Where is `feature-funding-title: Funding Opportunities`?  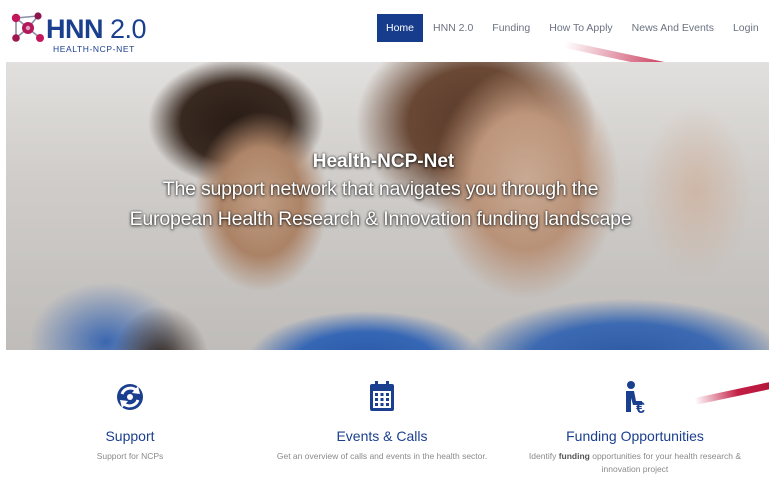
feature-funding-title: Funding Opportunities is located at coordinates (635, 436).